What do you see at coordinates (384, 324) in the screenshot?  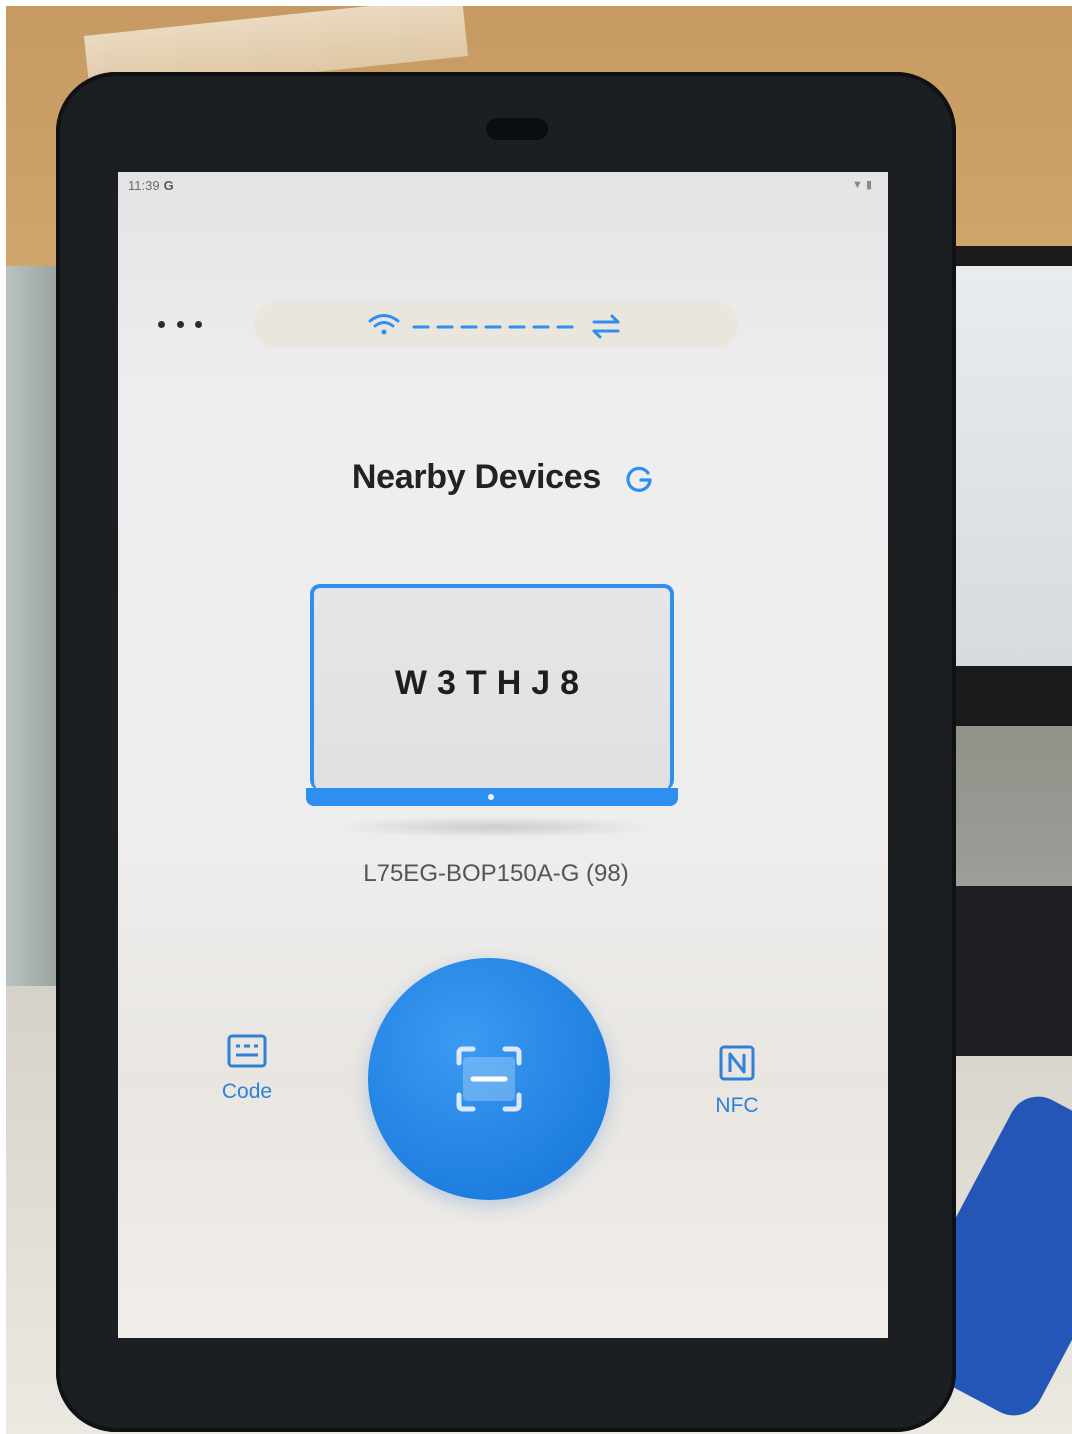 I see `wifi-icon` at bounding box center [384, 324].